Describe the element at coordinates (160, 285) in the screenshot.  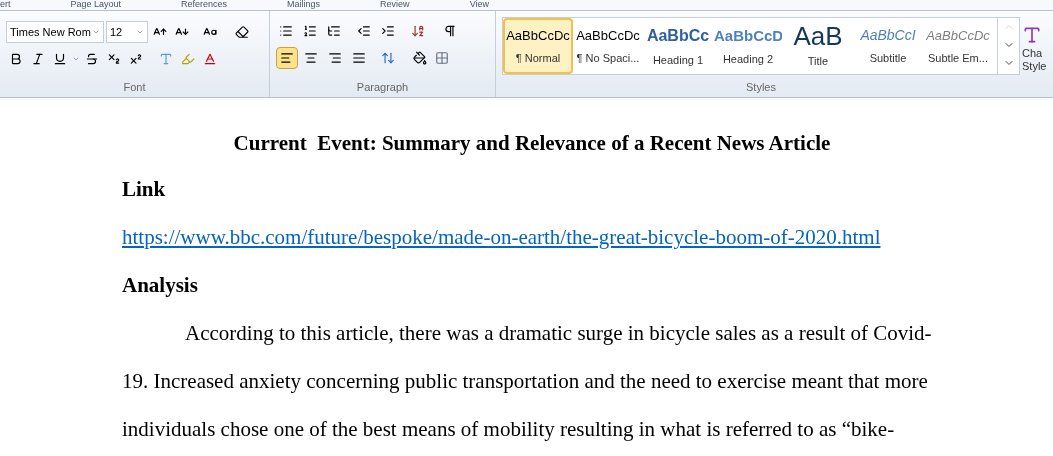
I see `section-heading: Analysis` at that location.